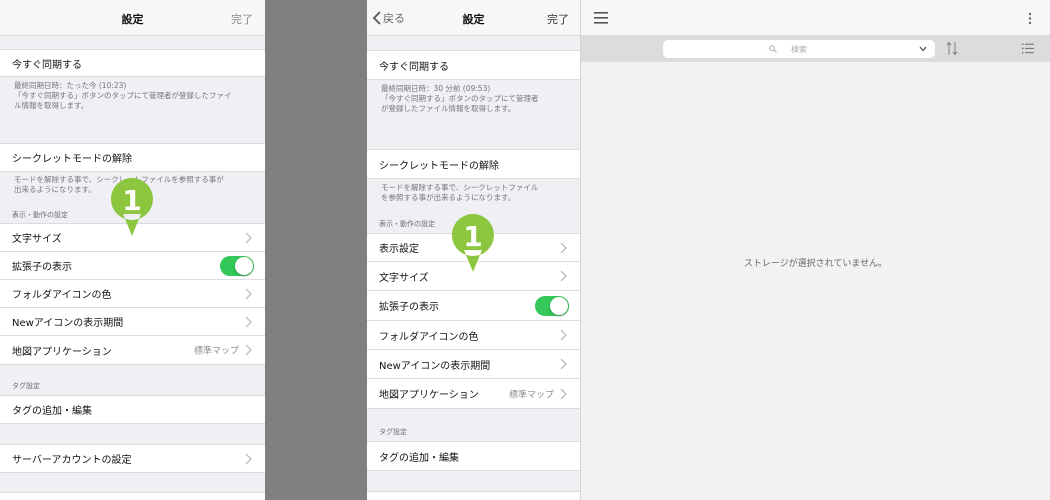  Describe the element at coordinates (952, 48) in the screenshot. I see `sort-icon` at that location.